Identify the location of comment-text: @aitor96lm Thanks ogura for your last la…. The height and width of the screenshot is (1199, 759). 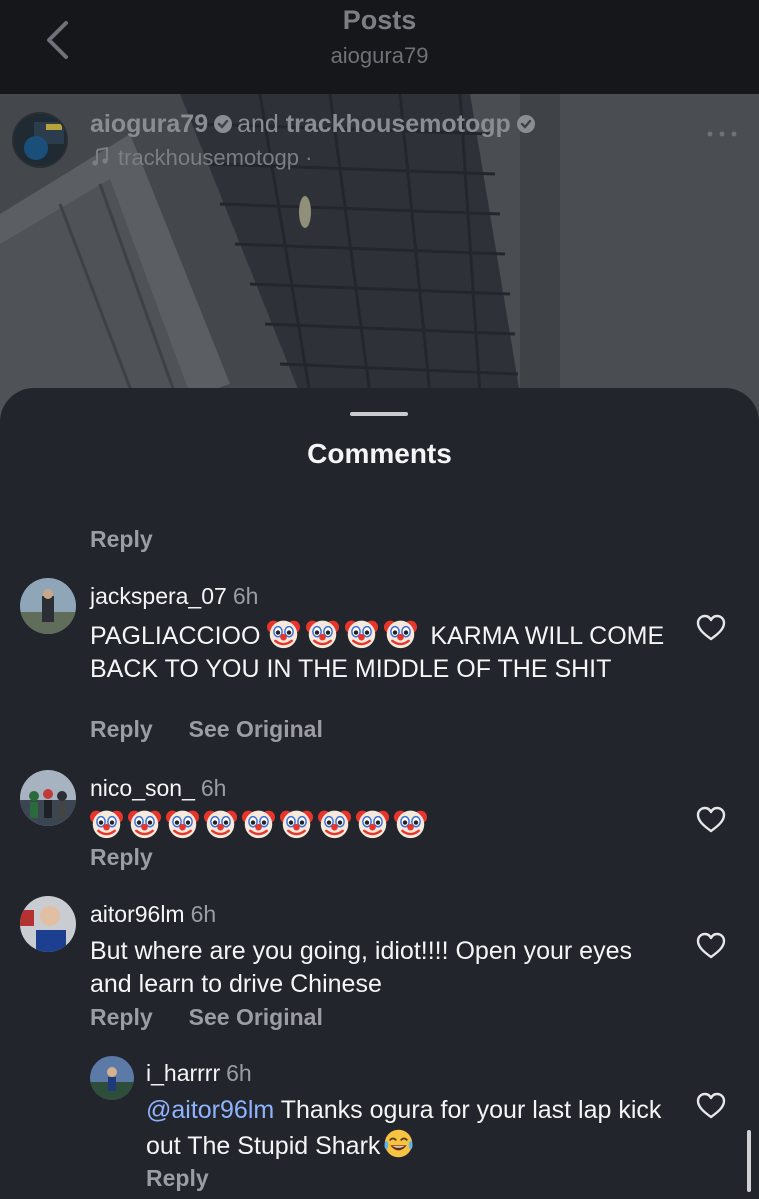
(406, 1128).